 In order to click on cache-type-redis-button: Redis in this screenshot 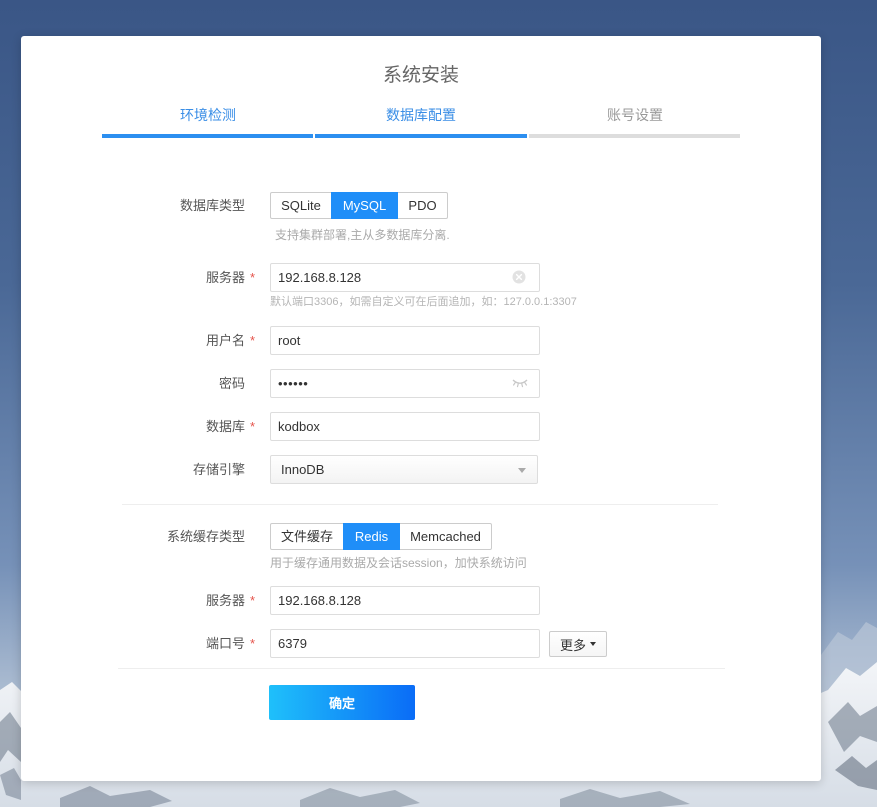, I will do `click(371, 536)`.